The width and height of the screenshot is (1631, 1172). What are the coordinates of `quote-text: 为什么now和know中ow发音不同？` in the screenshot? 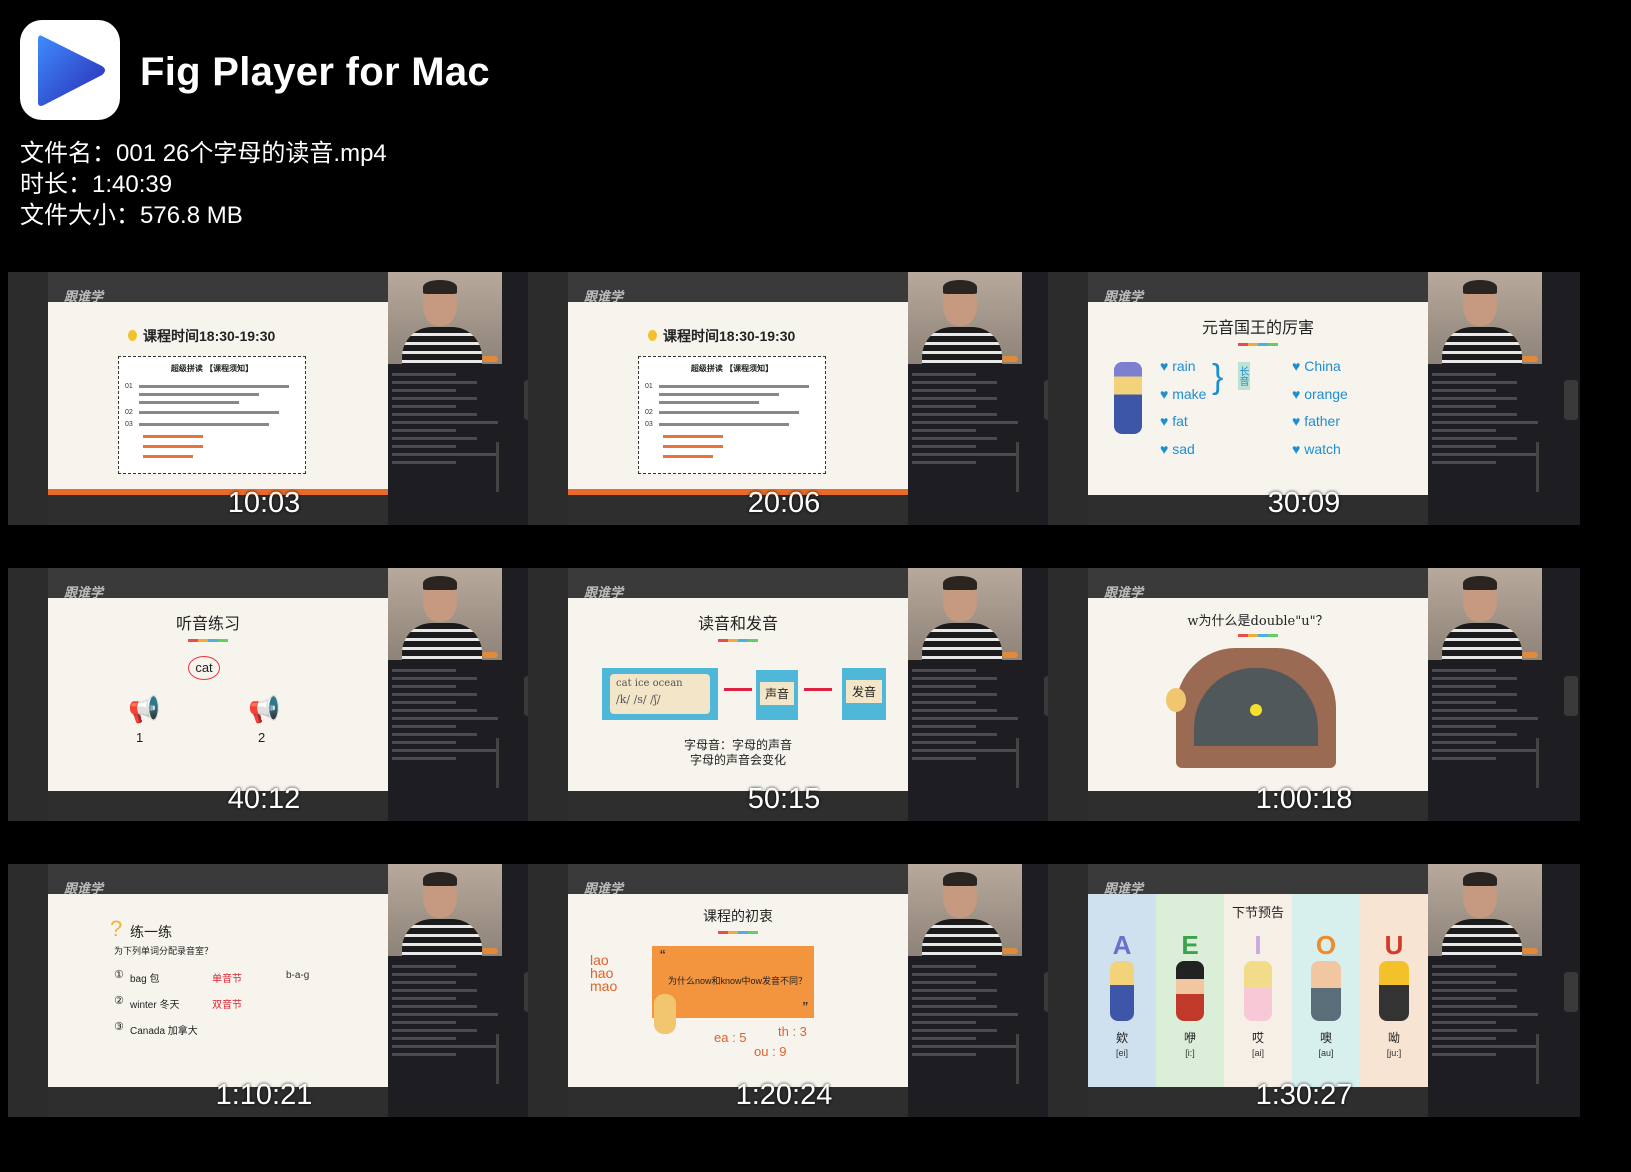 It's located at (738, 981).